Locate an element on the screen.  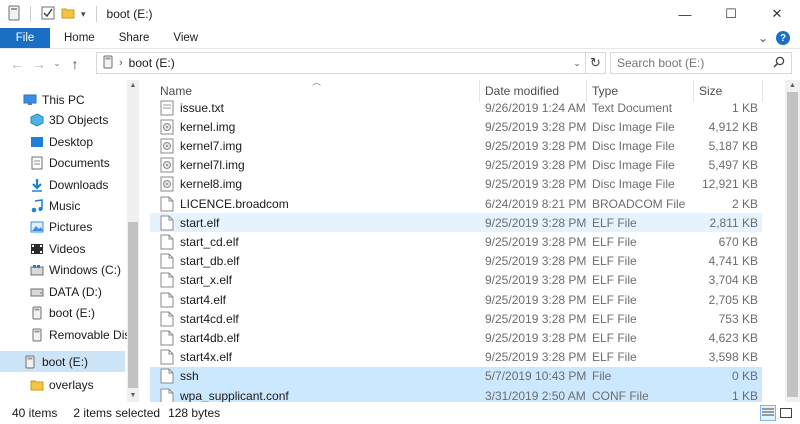
window-title: boot (E:) is located at coordinates (129, 14).